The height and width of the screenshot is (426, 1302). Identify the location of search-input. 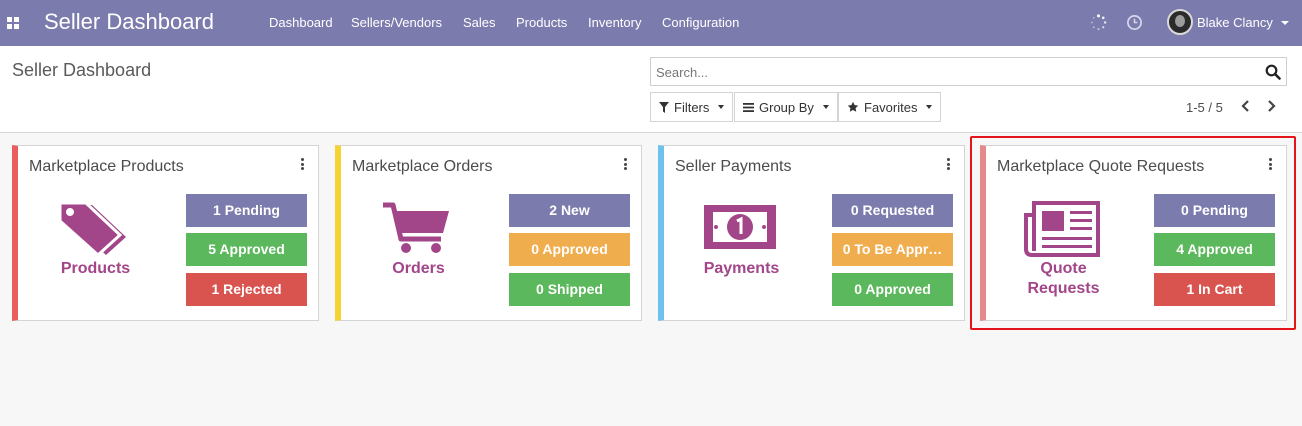
(951, 72).